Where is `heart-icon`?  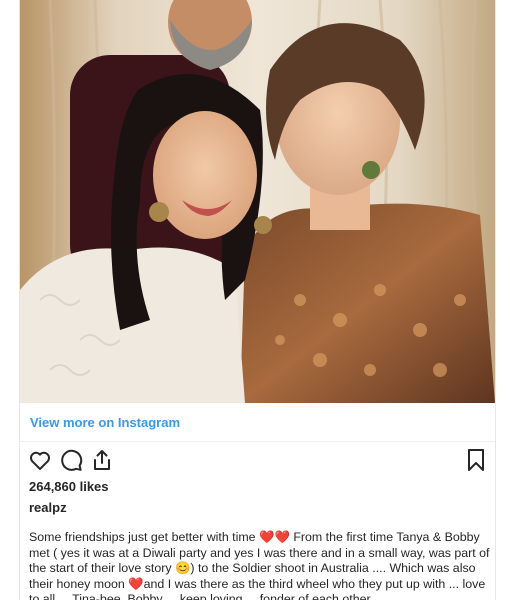
heart-icon is located at coordinates (40, 460).